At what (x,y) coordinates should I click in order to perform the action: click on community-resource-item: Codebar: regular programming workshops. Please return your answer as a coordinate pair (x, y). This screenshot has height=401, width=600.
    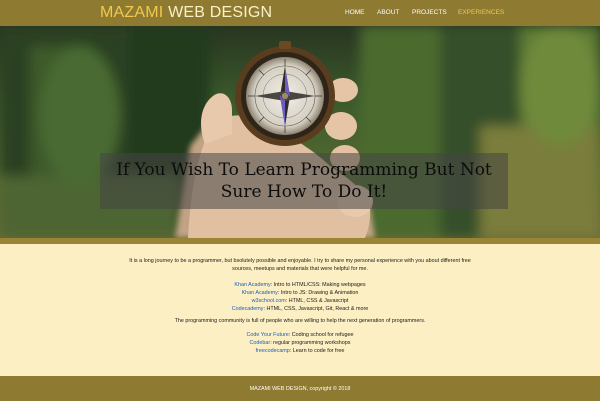
    Looking at the image, I should click on (300, 344).